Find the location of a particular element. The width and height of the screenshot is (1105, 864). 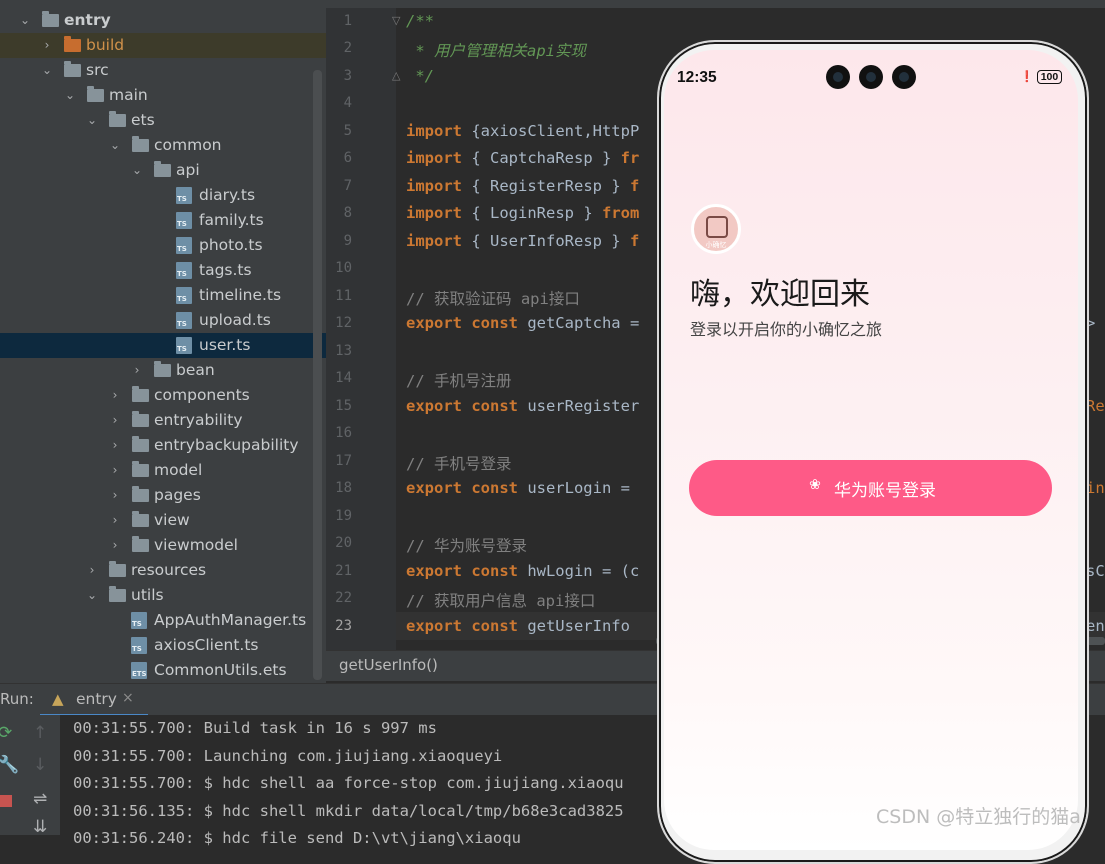

tree-item-main: ⌄ main is located at coordinates (163, 95).